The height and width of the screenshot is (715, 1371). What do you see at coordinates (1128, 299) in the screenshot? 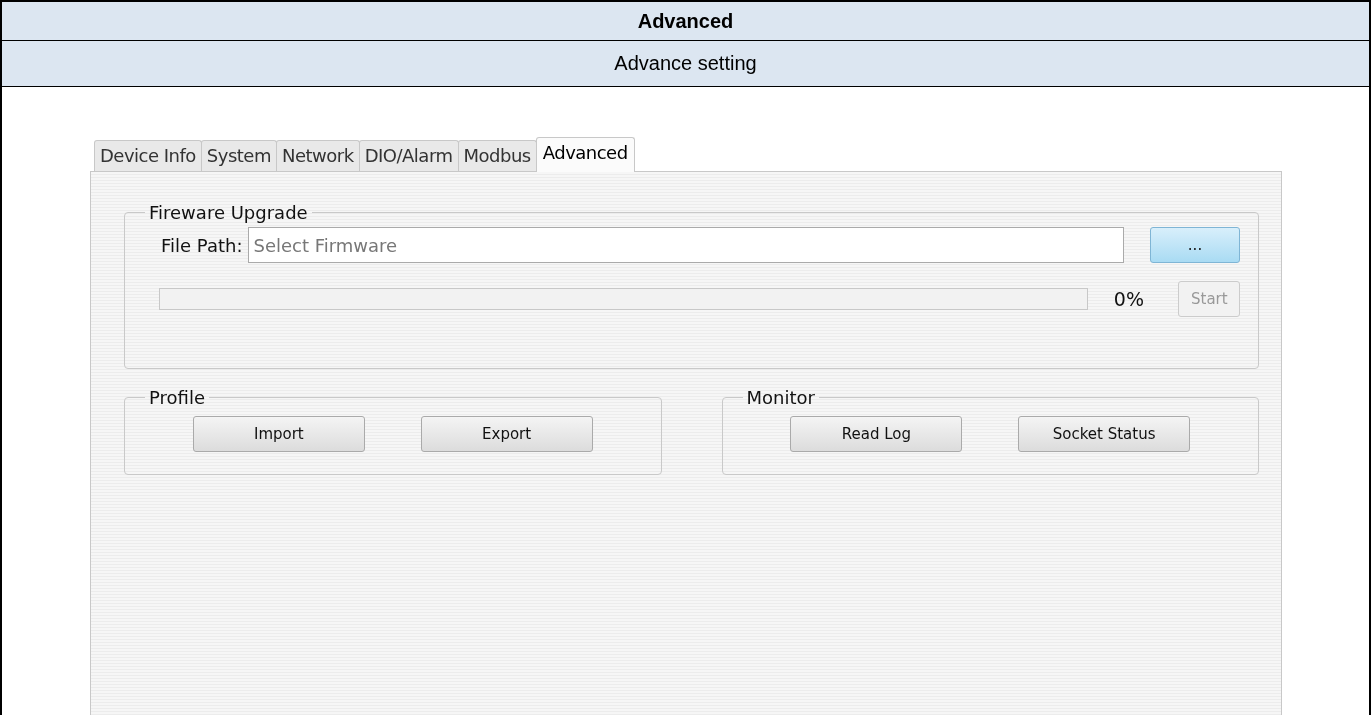
I see `progress-percent: 0%` at bounding box center [1128, 299].